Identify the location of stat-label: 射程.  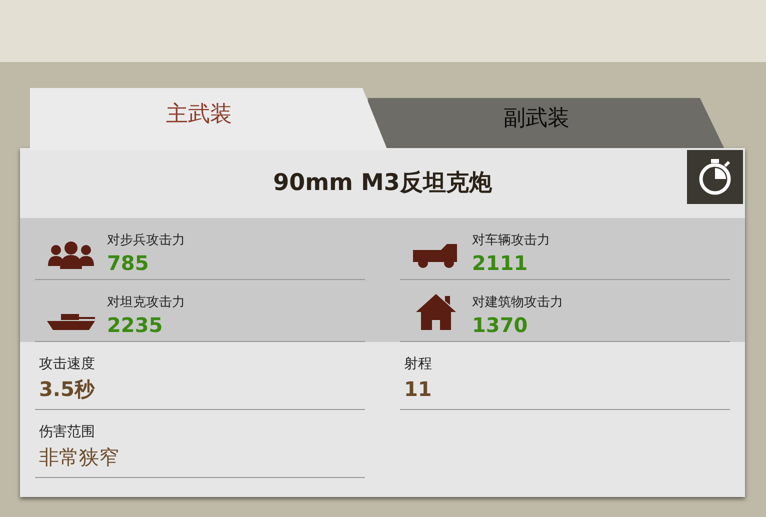
(418, 364).